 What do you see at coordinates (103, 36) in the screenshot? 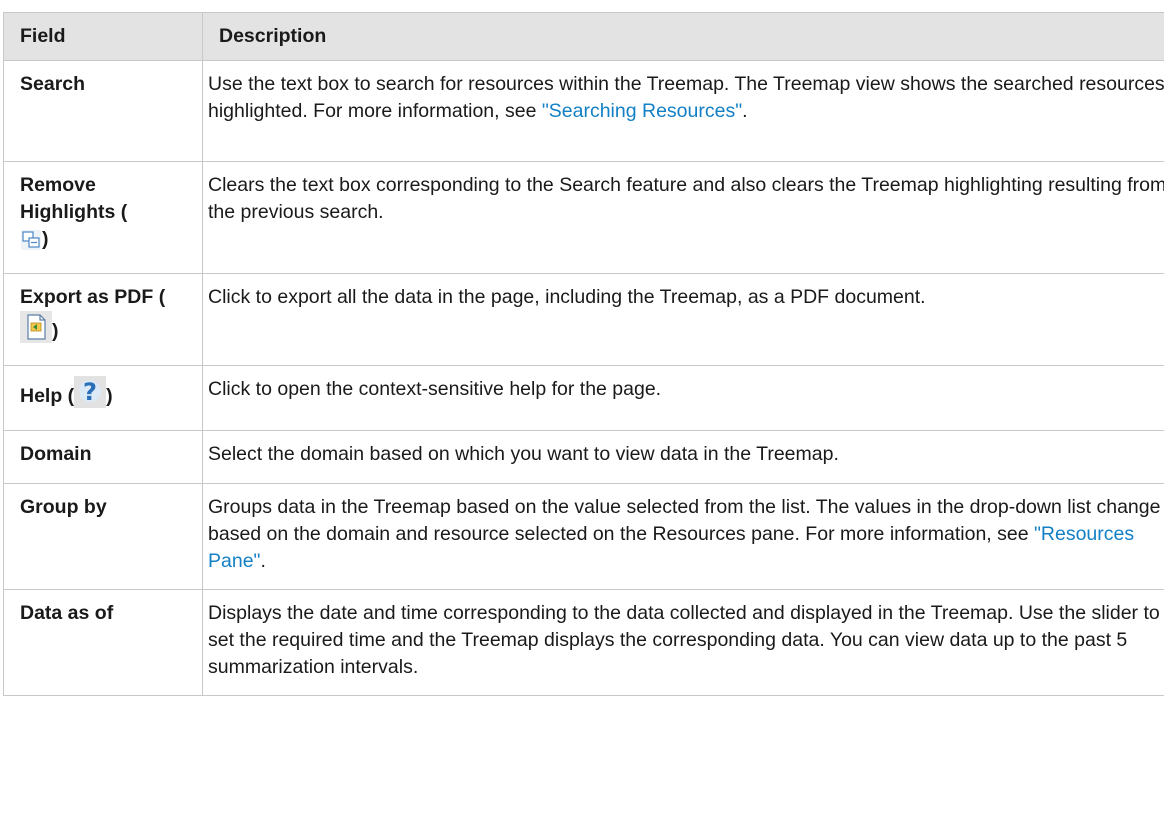
I see `header-field: Field` at bounding box center [103, 36].